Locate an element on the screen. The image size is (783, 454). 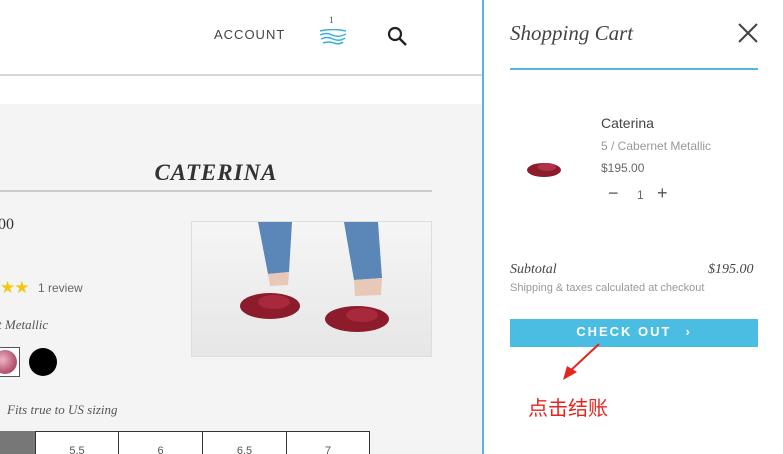
quantity-value: 1 is located at coordinates (640, 195).